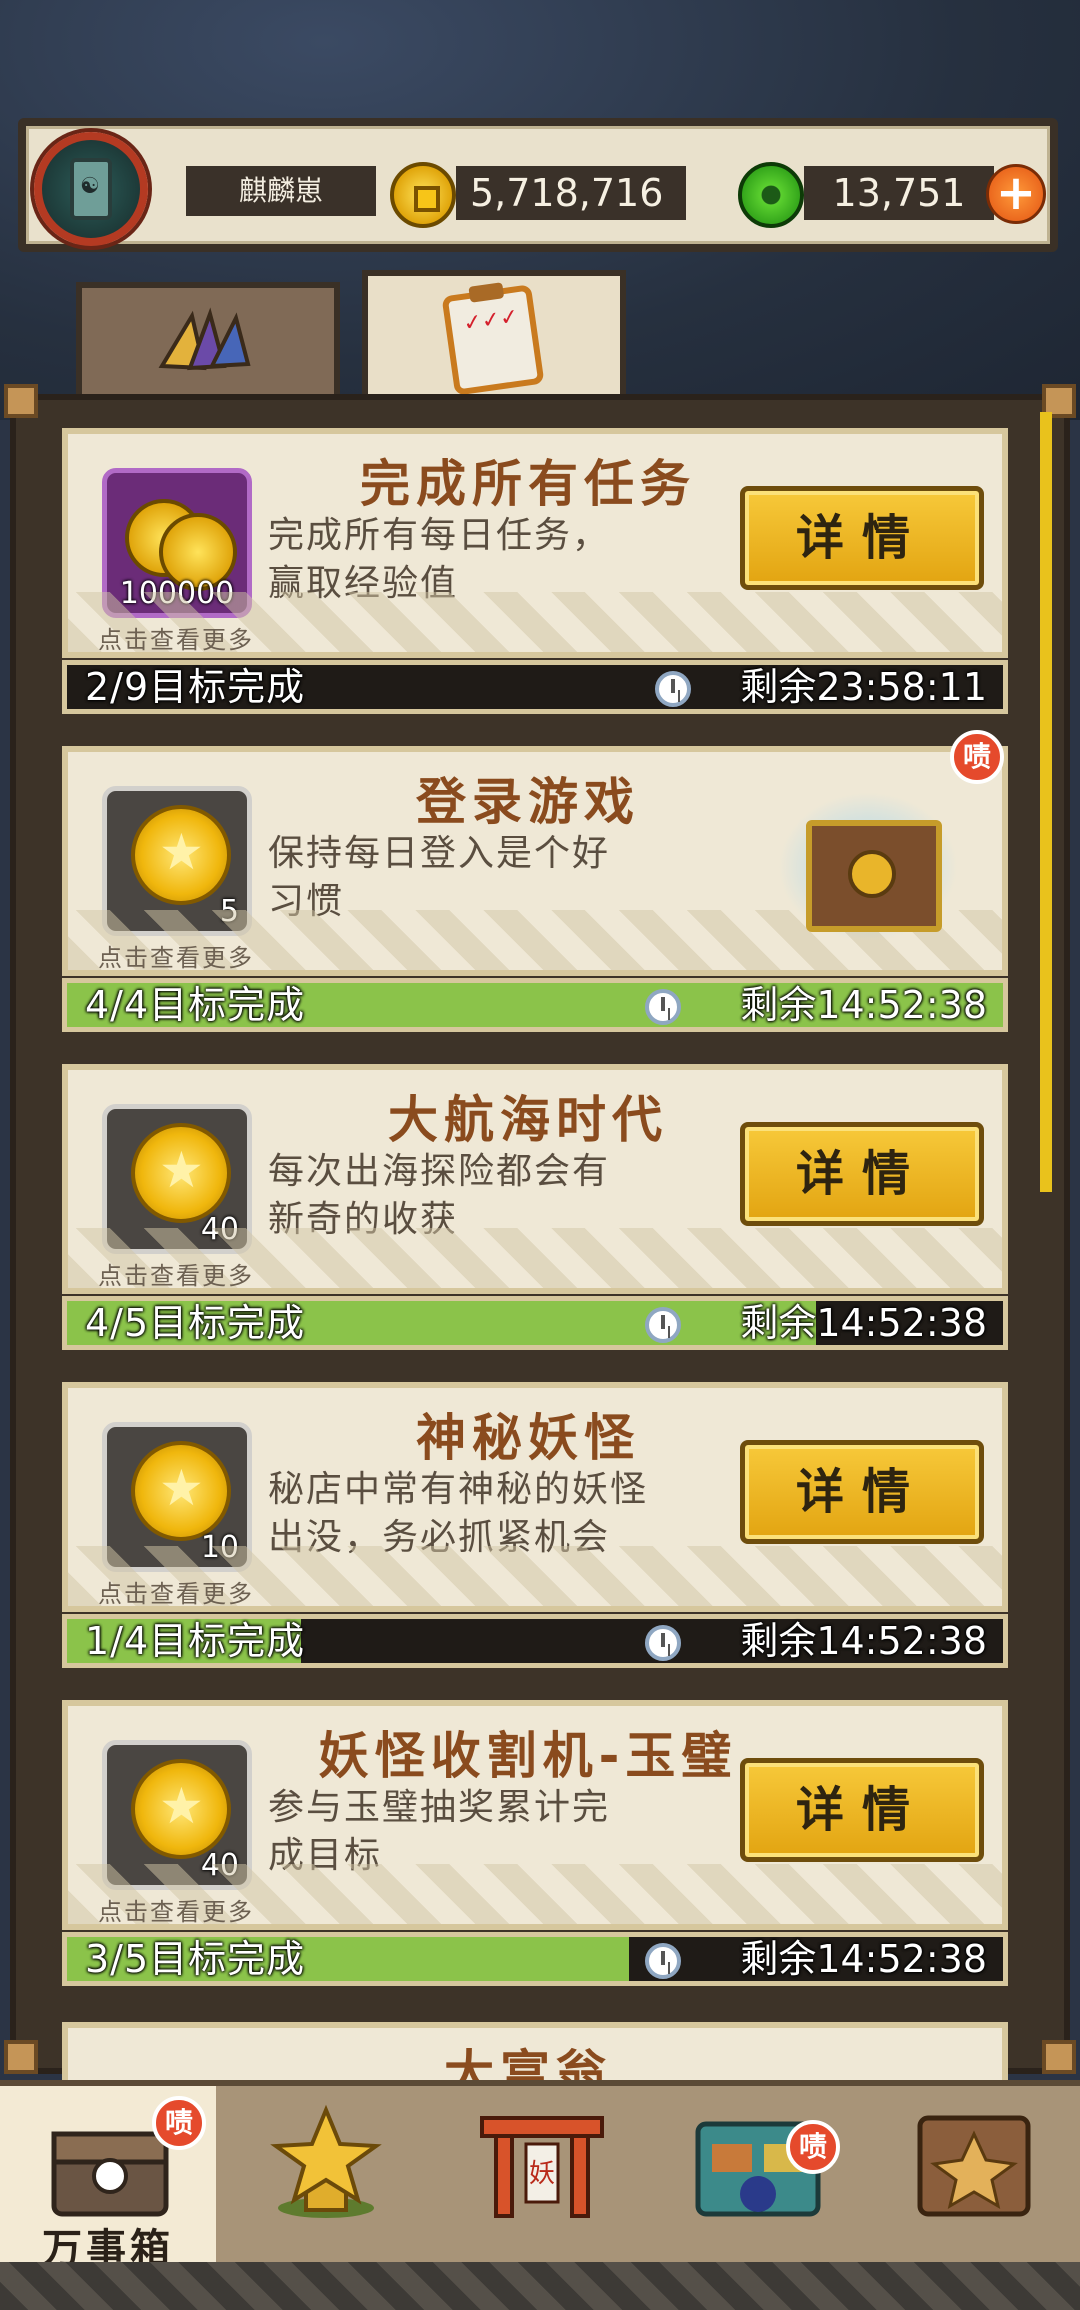 The height and width of the screenshot is (2310, 1080). I want to click on gate-text: 妖, so click(542, 2174).